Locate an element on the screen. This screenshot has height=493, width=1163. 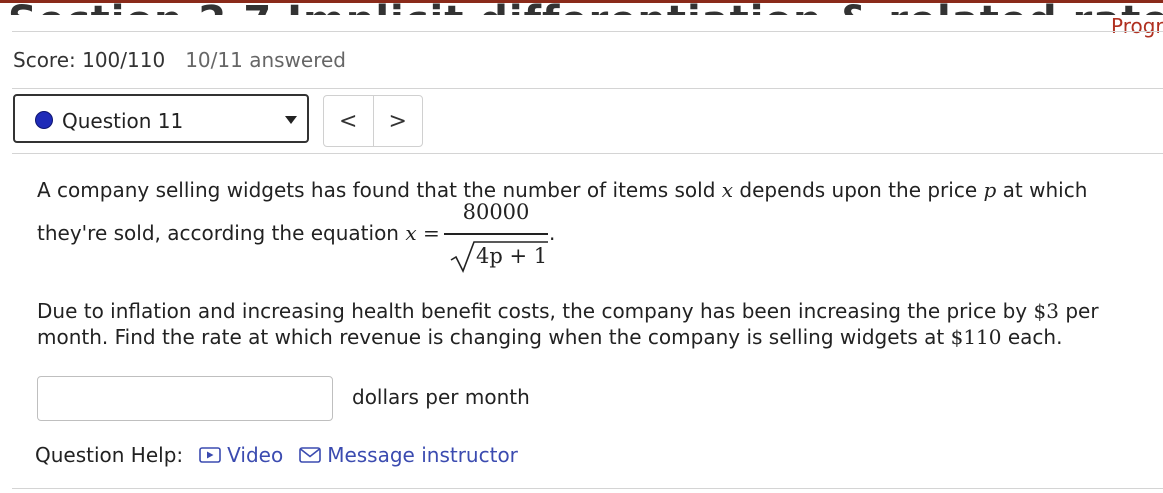
math-equals: = is located at coordinates (431, 233).